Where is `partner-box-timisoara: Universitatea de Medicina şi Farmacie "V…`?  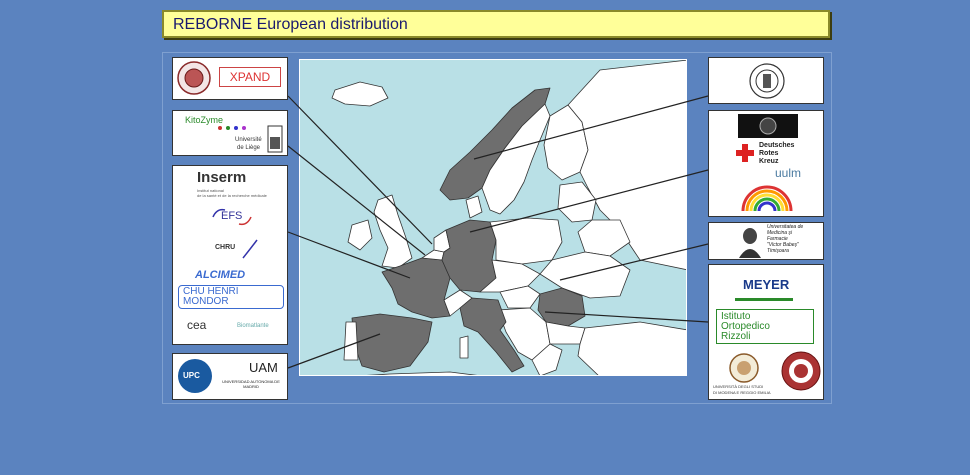
partner-box-timisoara: Universitatea de Medicina şi Farmacie "V… is located at coordinates (766, 241).